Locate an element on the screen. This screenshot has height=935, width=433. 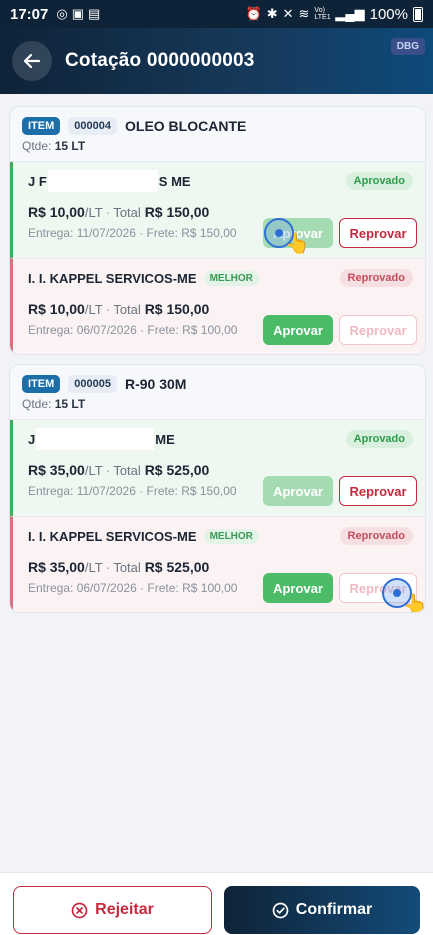
app-header: Cotação 0000000003 DBG is located at coordinates (216, 61).